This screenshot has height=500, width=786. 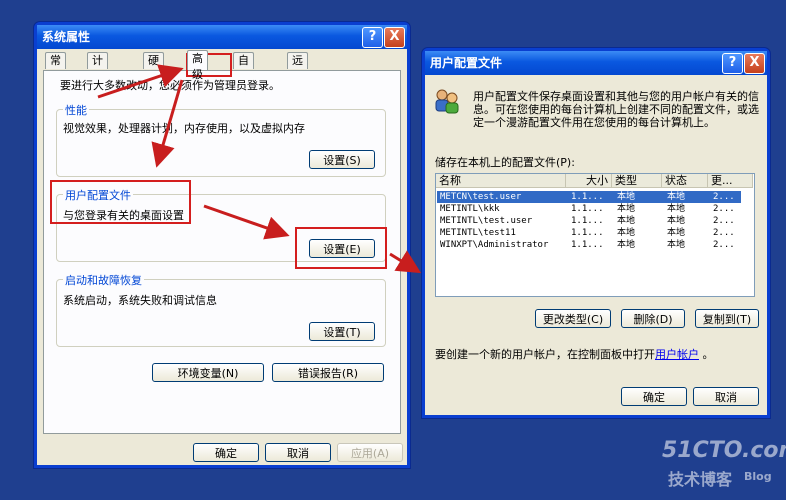 I want to click on highlight-user-profiles, so click(x=120, y=202).